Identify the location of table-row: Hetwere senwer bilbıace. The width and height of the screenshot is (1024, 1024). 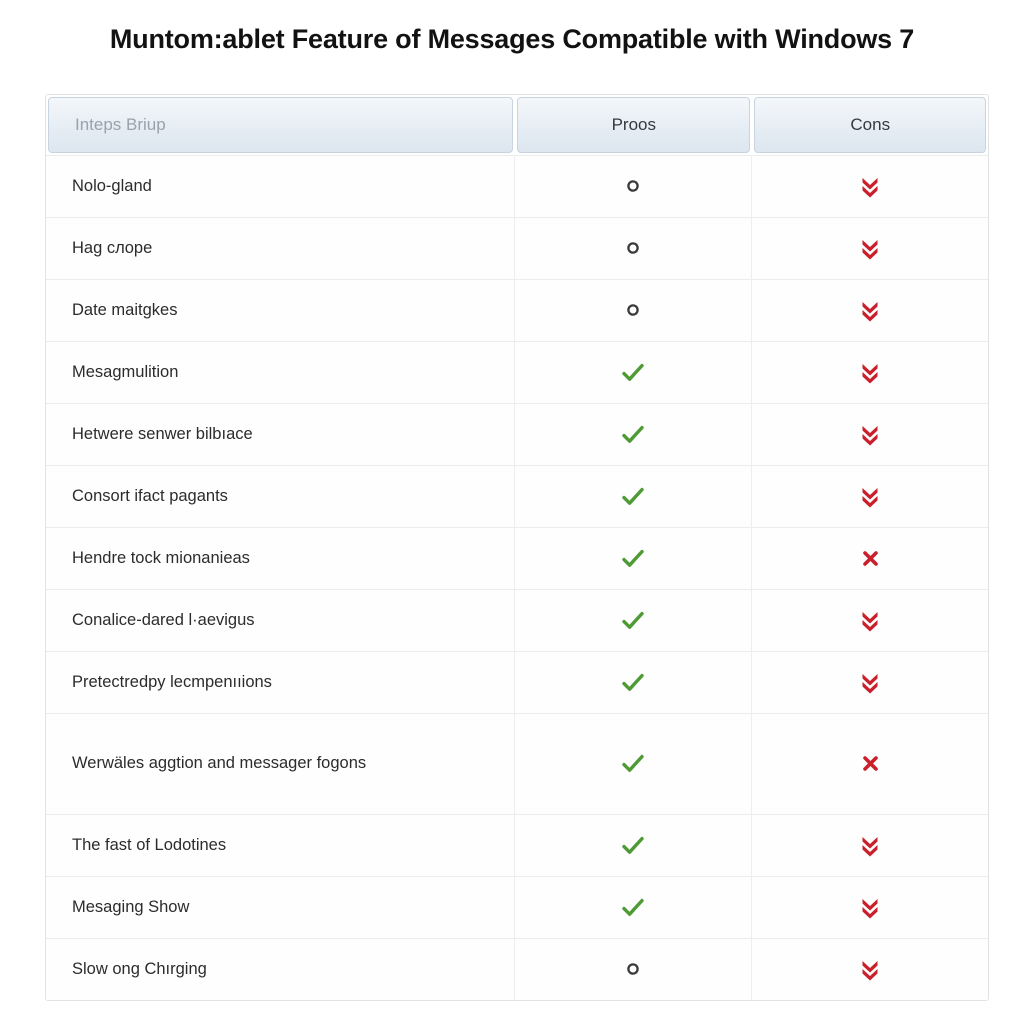
(517, 434).